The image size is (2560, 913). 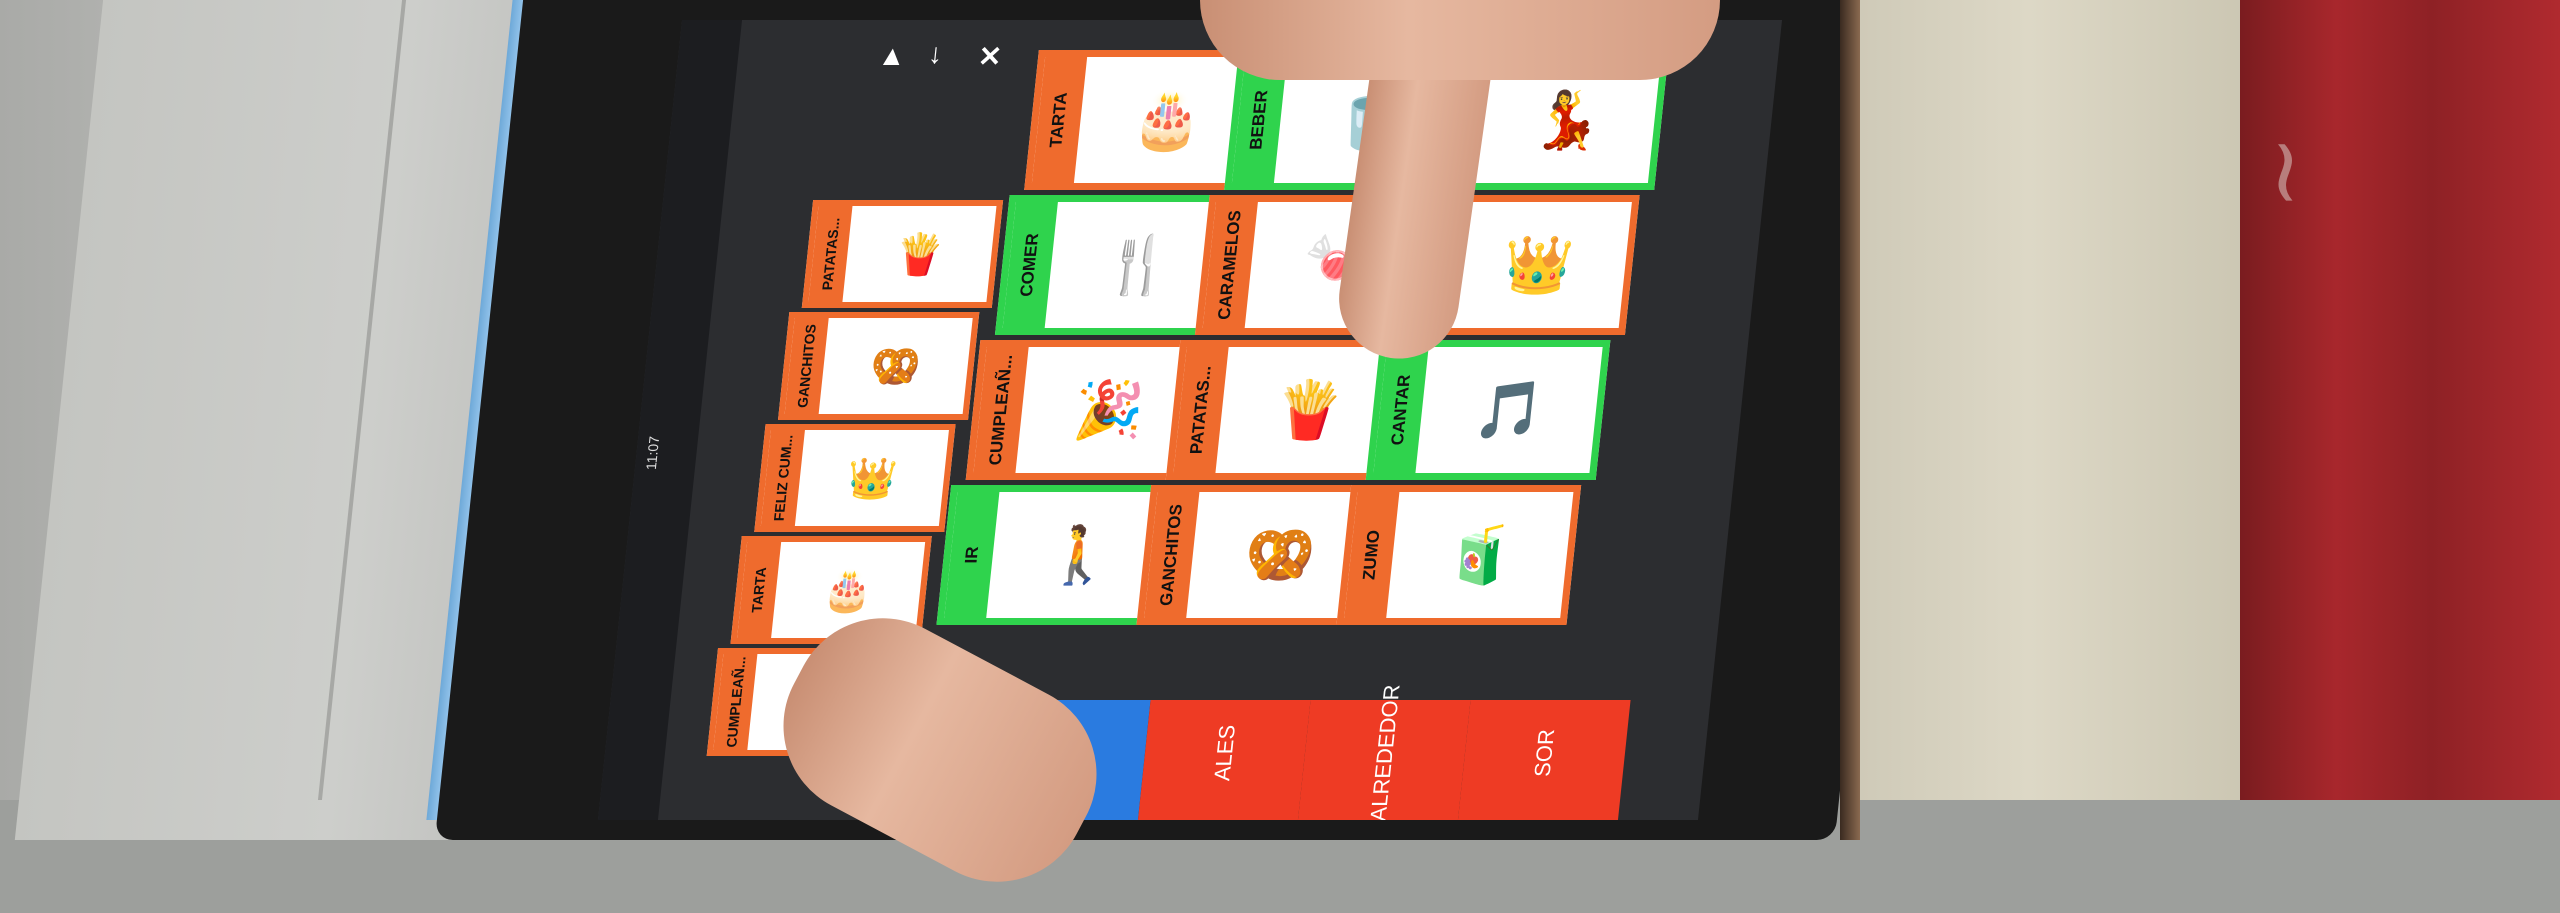 What do you see at coordinates (872, 478) in the screenshot?
I see `sentence-tile-icon: 👑` at bounding box center [872, 478].